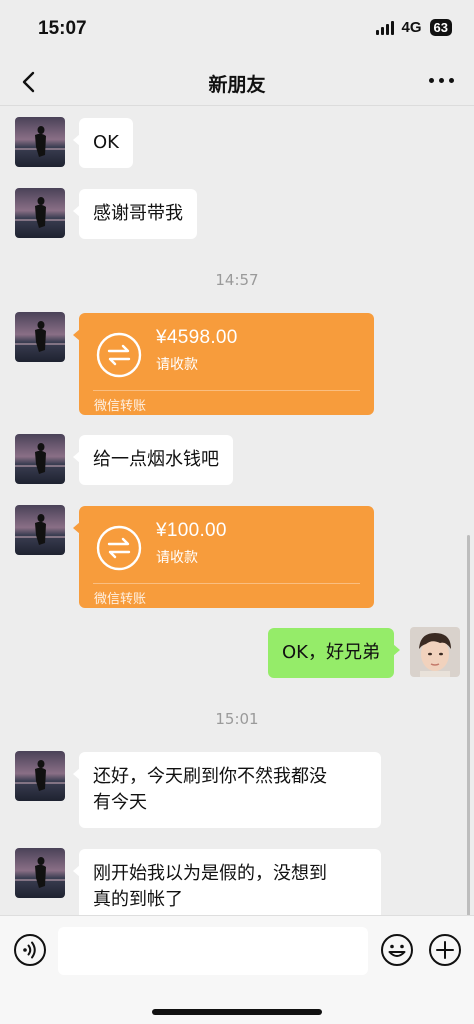  Describe the element at coordinates (397, 950) in the screenshot. I see `emoji-icon` at that location.